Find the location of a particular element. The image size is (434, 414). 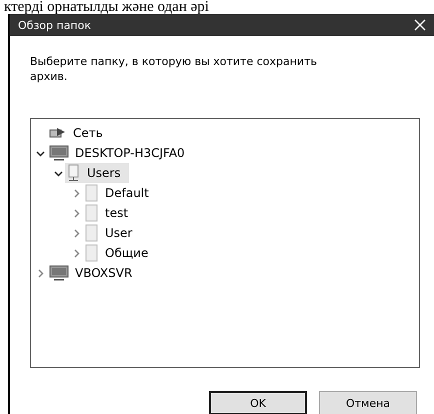

tree-item: Общие is located at coordinates (119, 253).